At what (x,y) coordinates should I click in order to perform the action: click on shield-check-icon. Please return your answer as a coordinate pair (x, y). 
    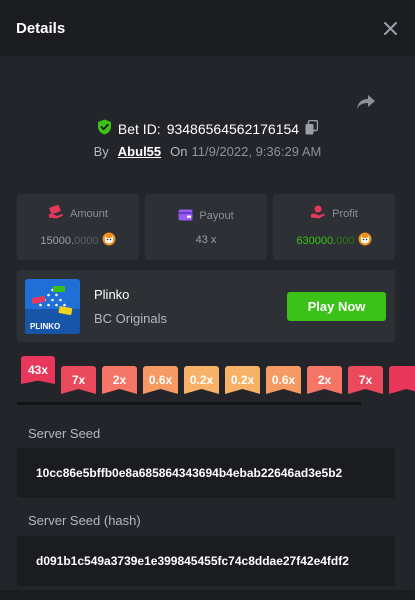
    Looking at the image, I should click on (104, 128).